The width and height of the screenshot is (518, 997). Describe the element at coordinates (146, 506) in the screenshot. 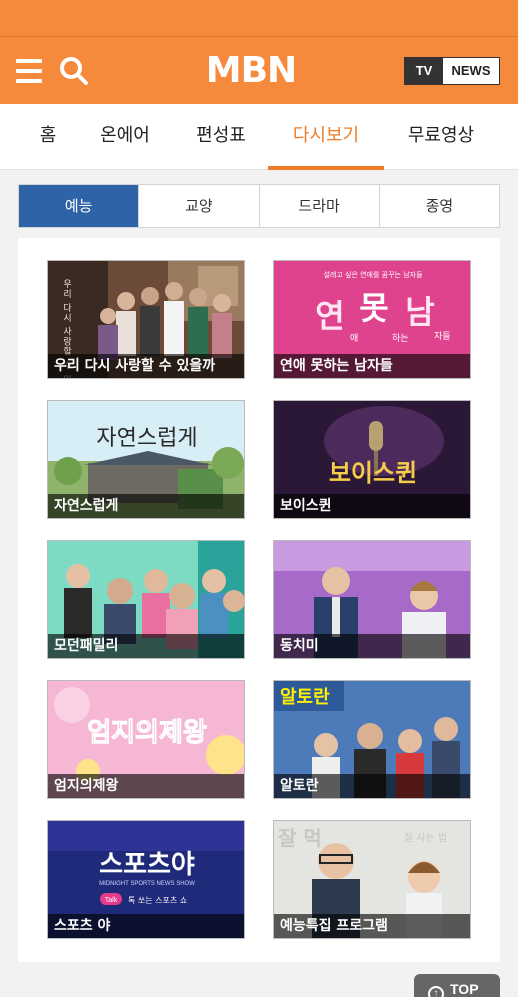

I see `program-title: 자연스럽게` at that location.